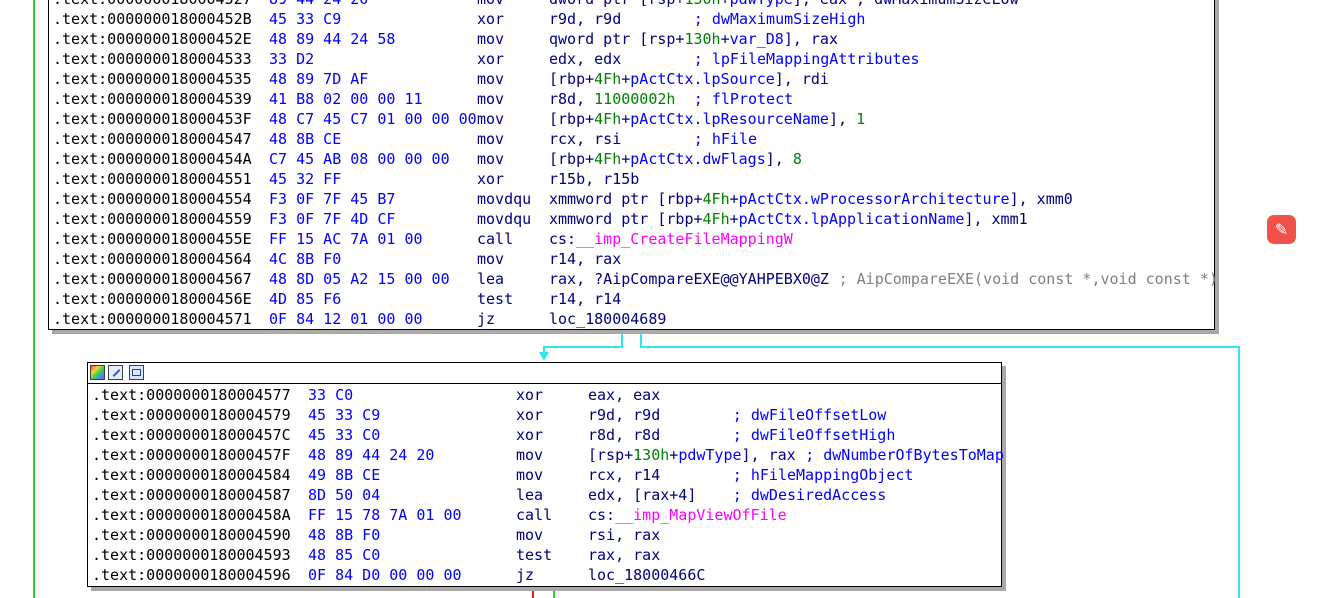 Image resolution: width=1329 pixels, height=598 pixels. I want to click on graph-icon, so click(136, 372).